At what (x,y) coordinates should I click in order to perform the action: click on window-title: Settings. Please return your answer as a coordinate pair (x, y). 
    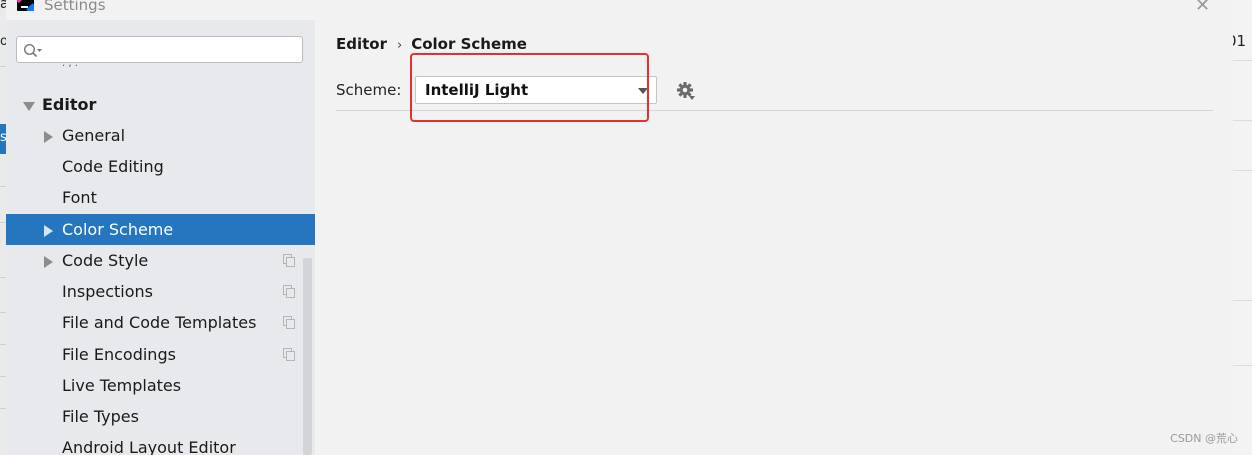
    Looking at the image, I should click on (75, 7).